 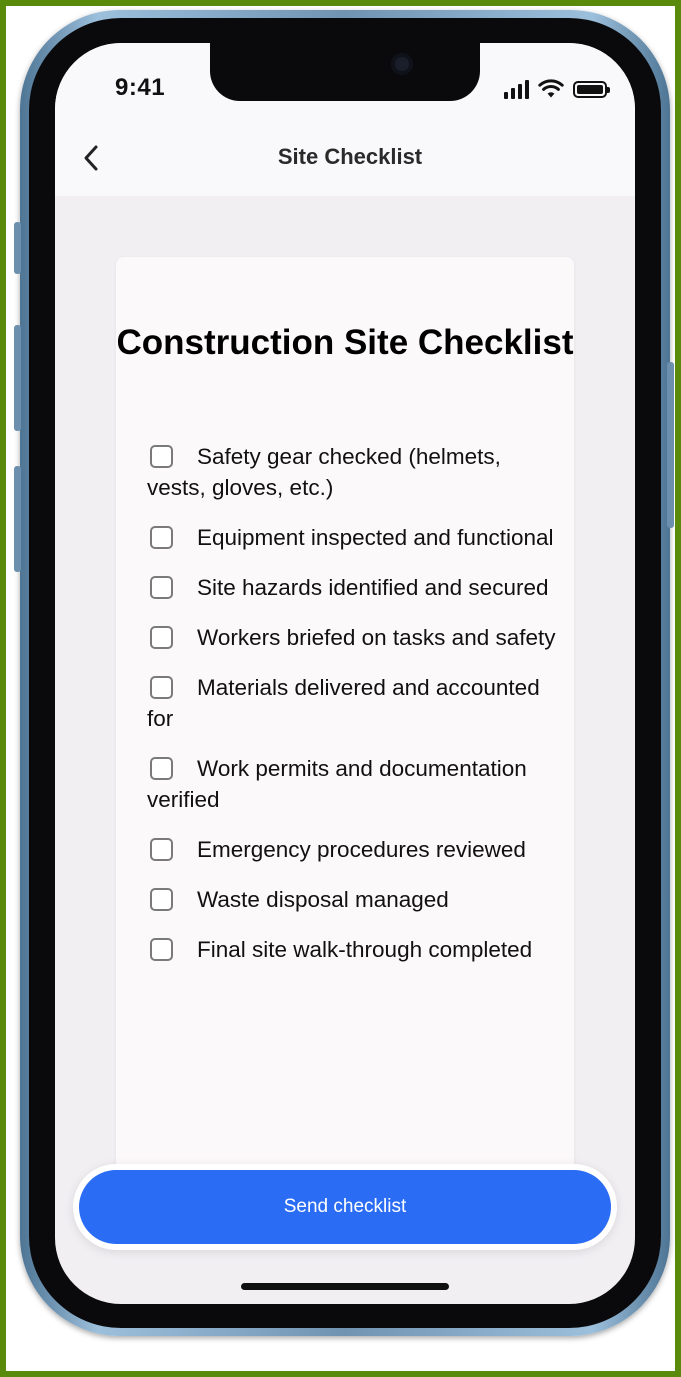 I want to click on checklist-item-label: Emergency procedures reviewed, so click(x=361, y=849).